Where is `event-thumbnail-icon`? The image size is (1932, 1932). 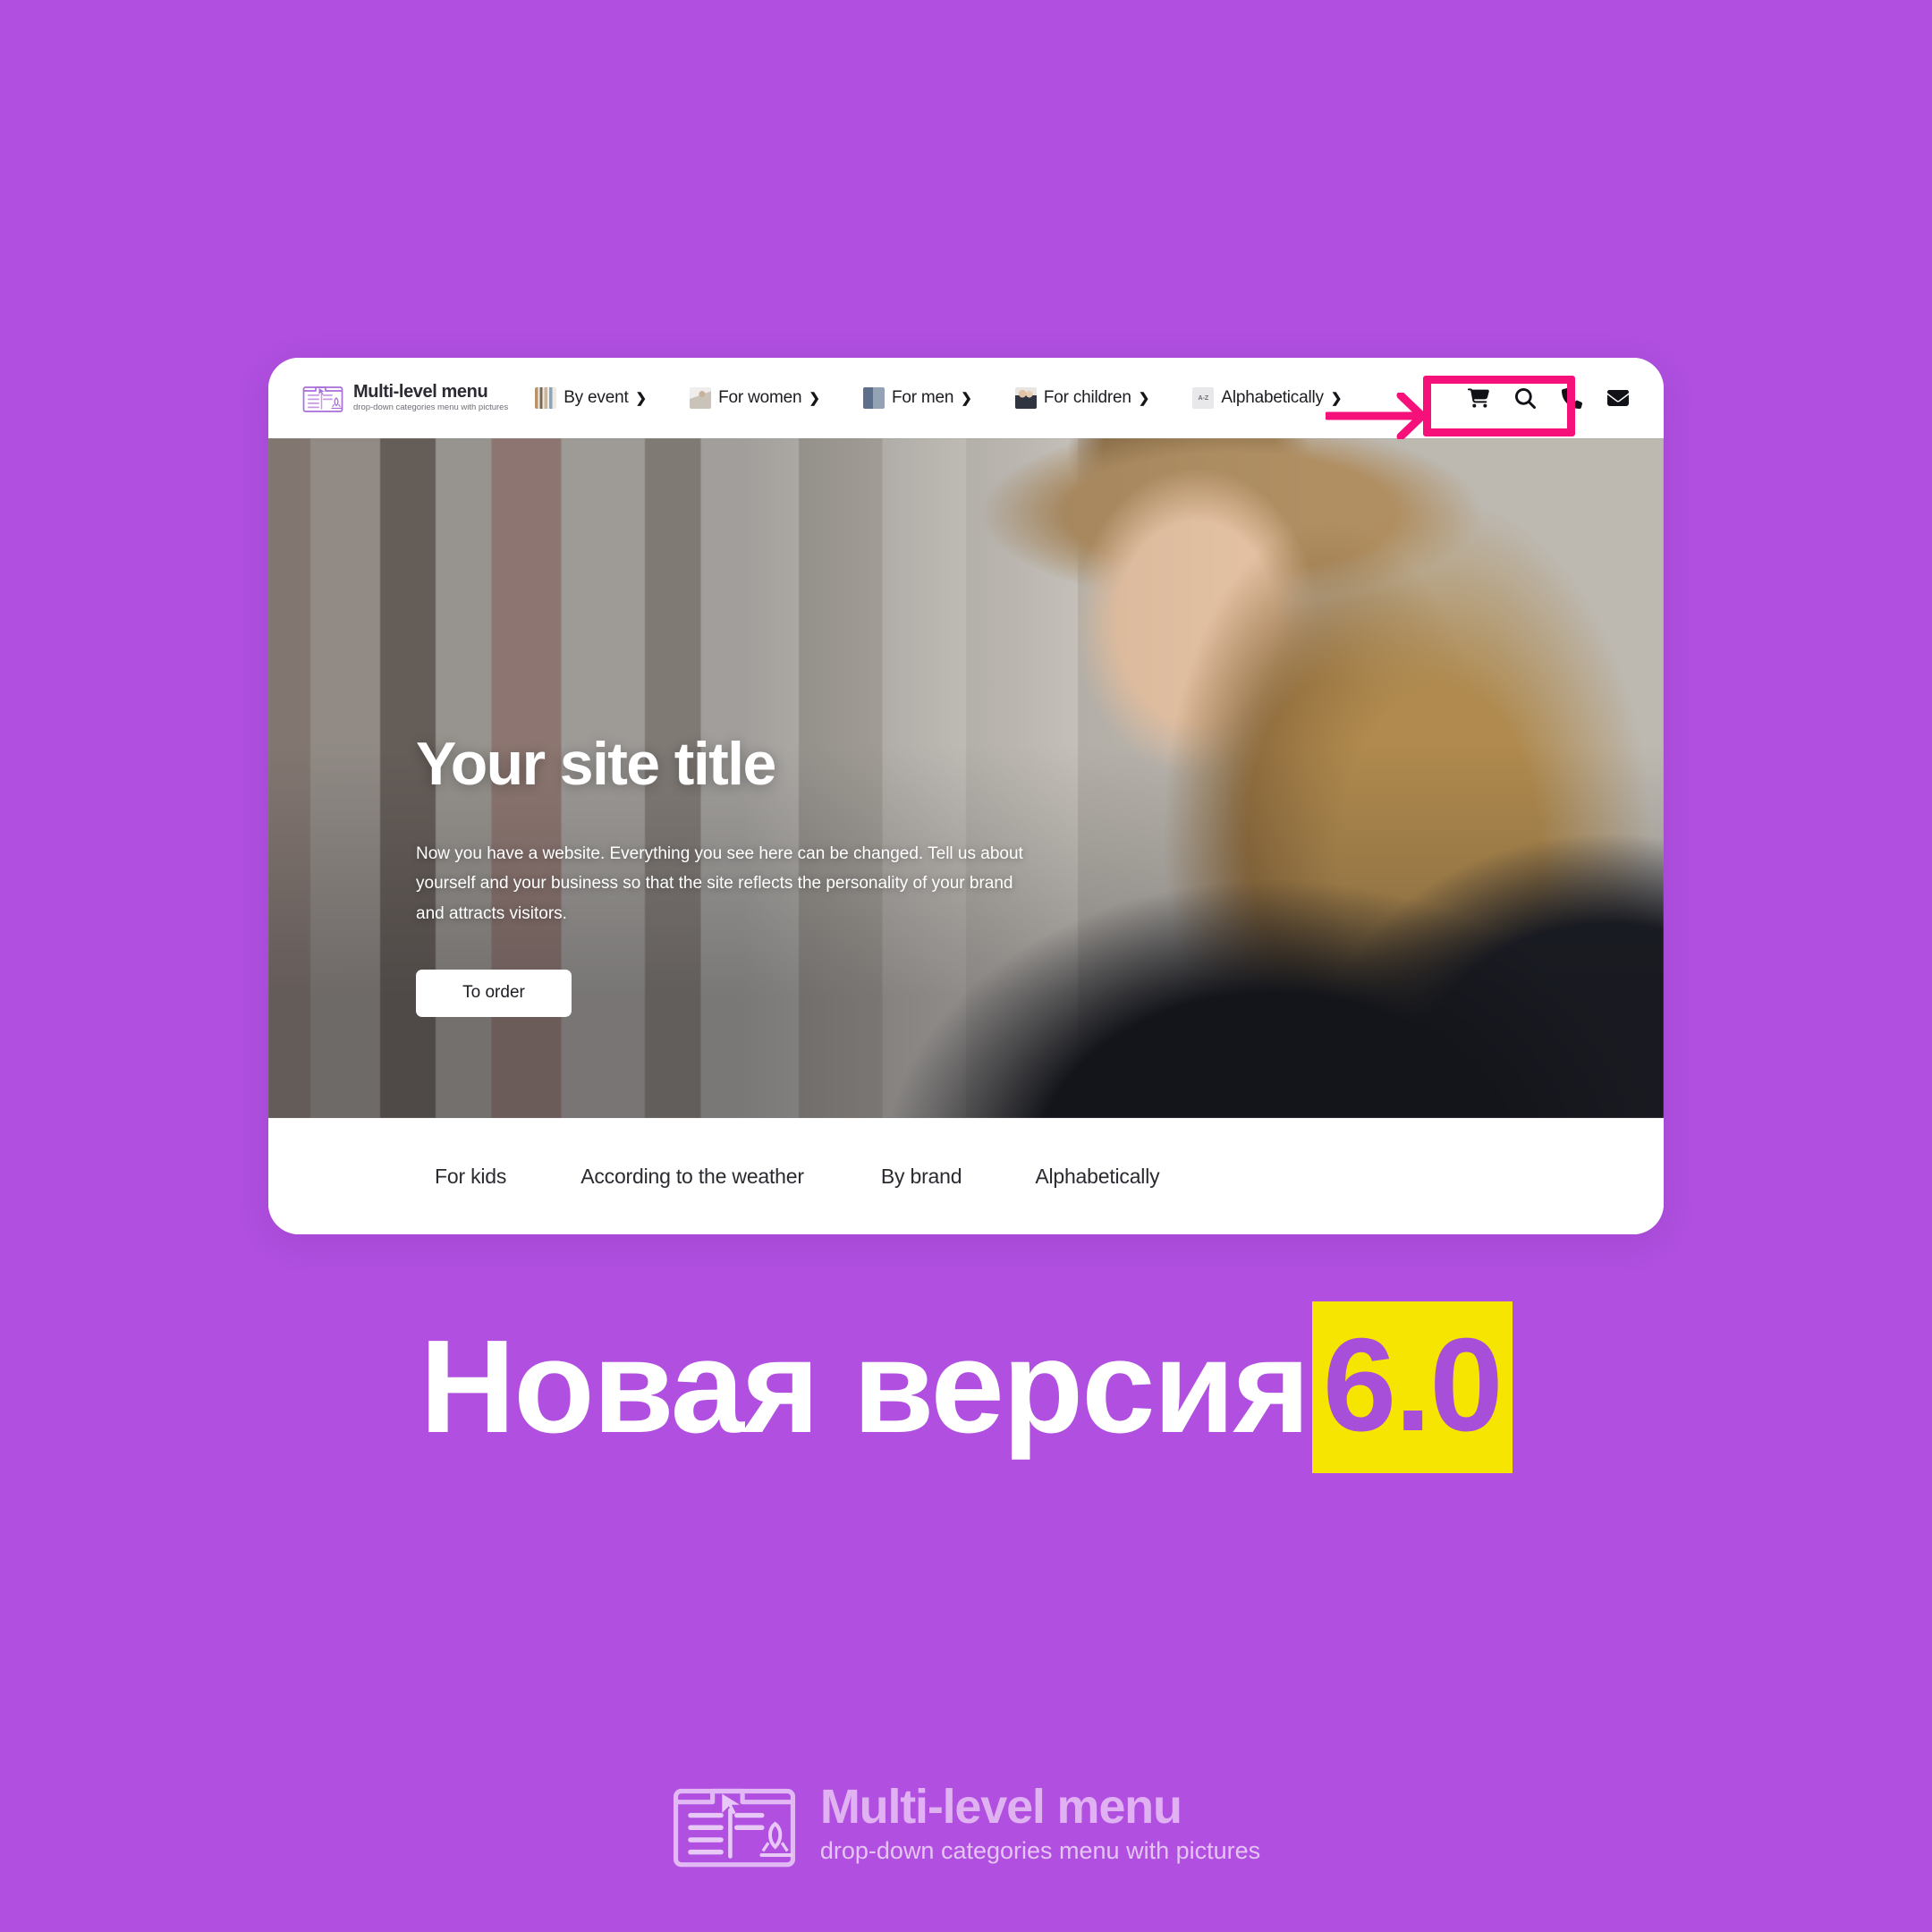
event-thumbnail-icon is located at coordinates (546, 398).